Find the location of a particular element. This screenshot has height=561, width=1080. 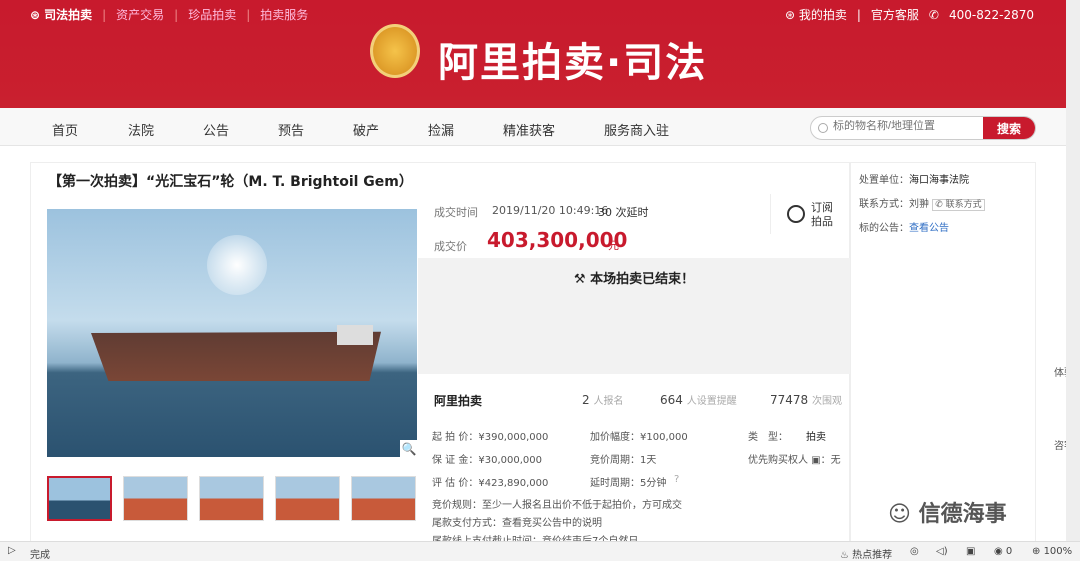

brand-label: 司法拍卖 is located at coordinates (68, 15).